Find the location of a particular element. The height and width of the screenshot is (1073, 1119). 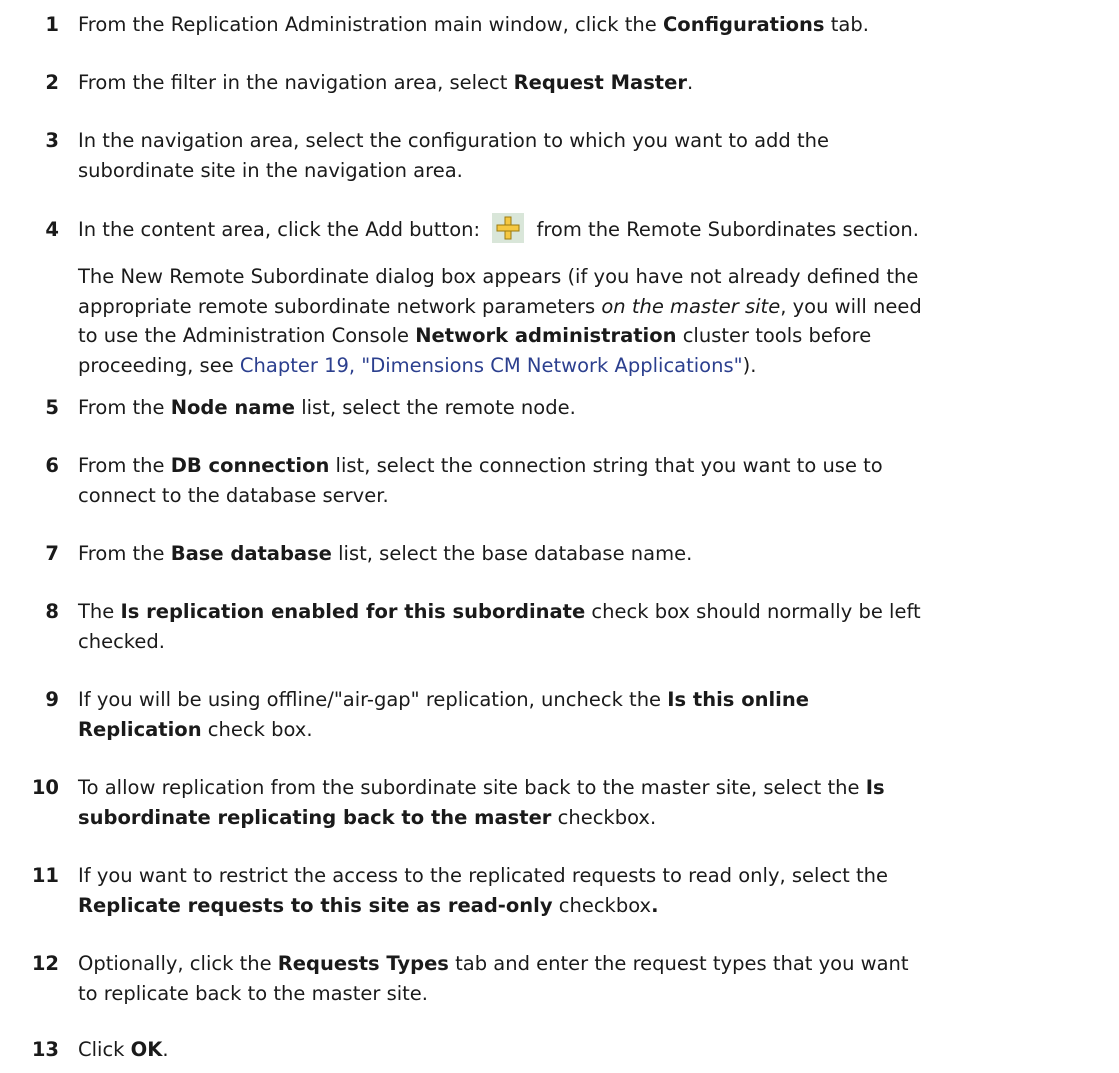

ui-term: Request Master is located at coordinates (600, 82).